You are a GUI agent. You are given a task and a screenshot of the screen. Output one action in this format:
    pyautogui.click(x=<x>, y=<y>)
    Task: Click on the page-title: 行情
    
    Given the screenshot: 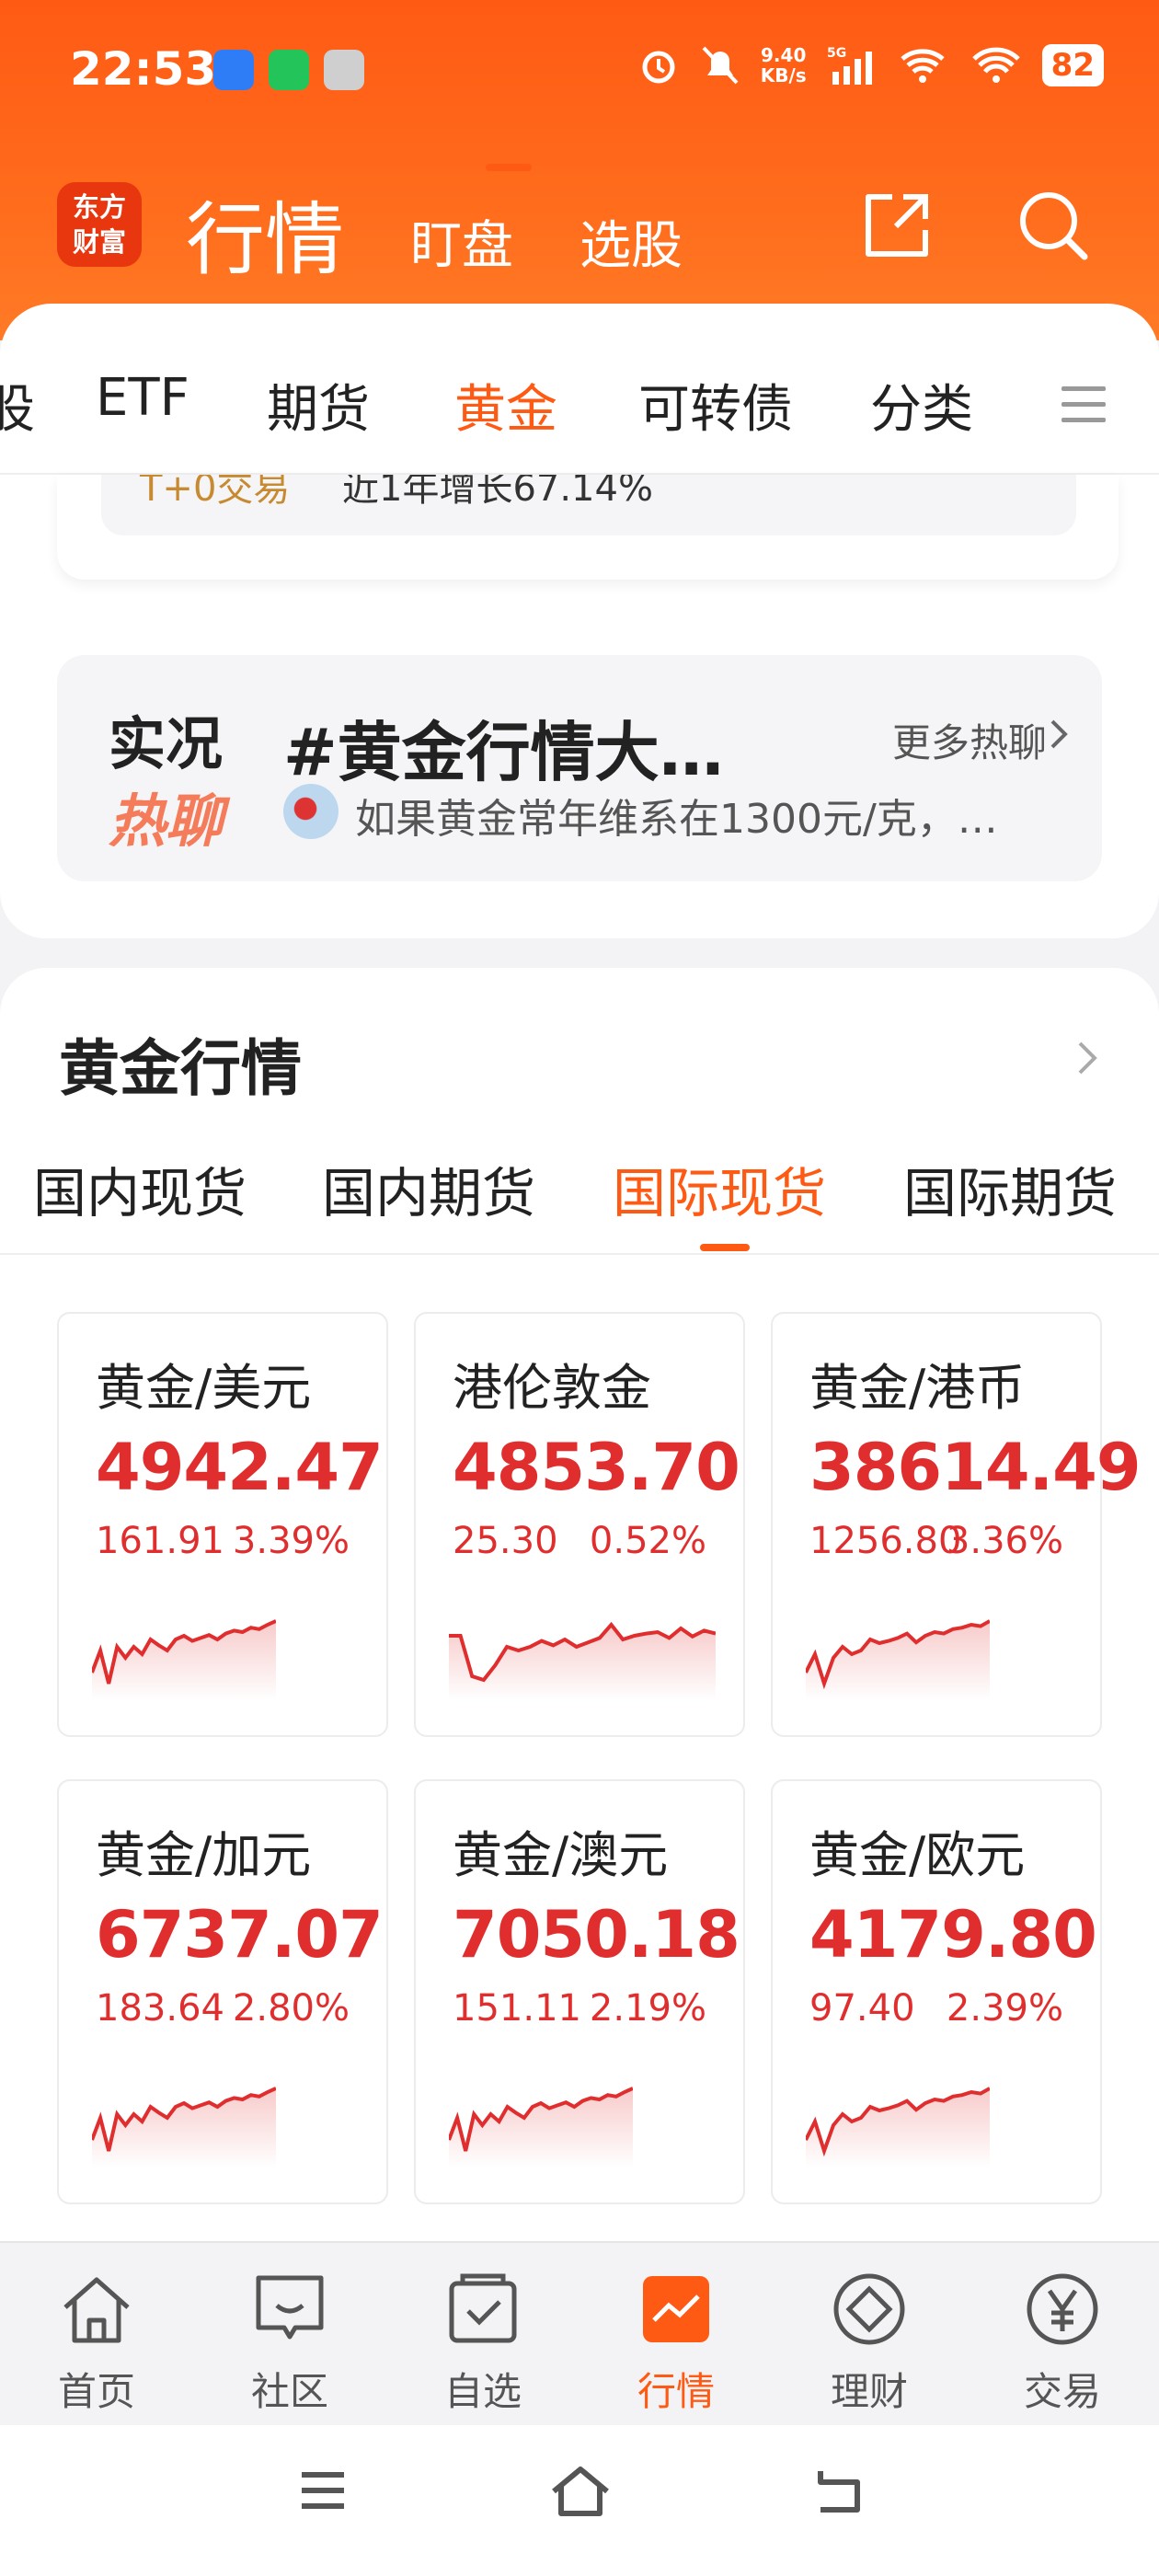 What is the action you would take?
    pyautogui.click(x=265, y=232)
    